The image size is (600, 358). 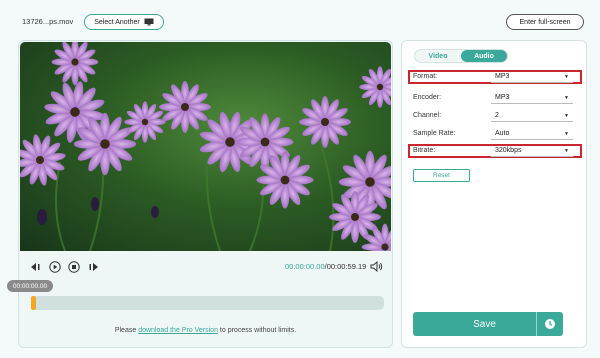 I want to click on tab-audio: Audio, so click(x=484, y=56).